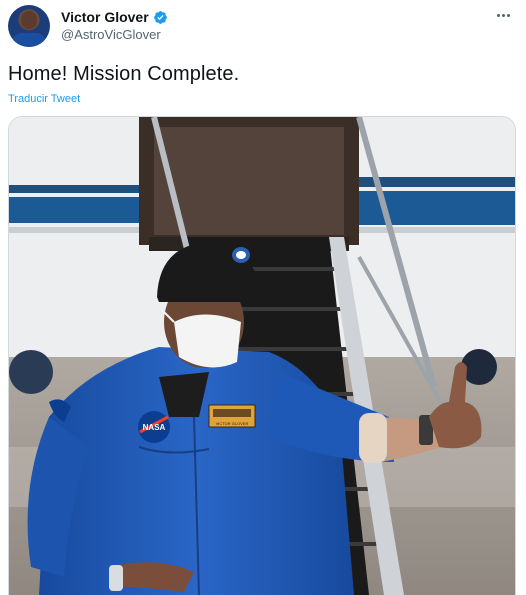 The height and width of the screenshot is (595, 526). What do you see at coordinates (503, 15) in the screenshot?
I see `more-options-icon` at bounding box center [503, 15].